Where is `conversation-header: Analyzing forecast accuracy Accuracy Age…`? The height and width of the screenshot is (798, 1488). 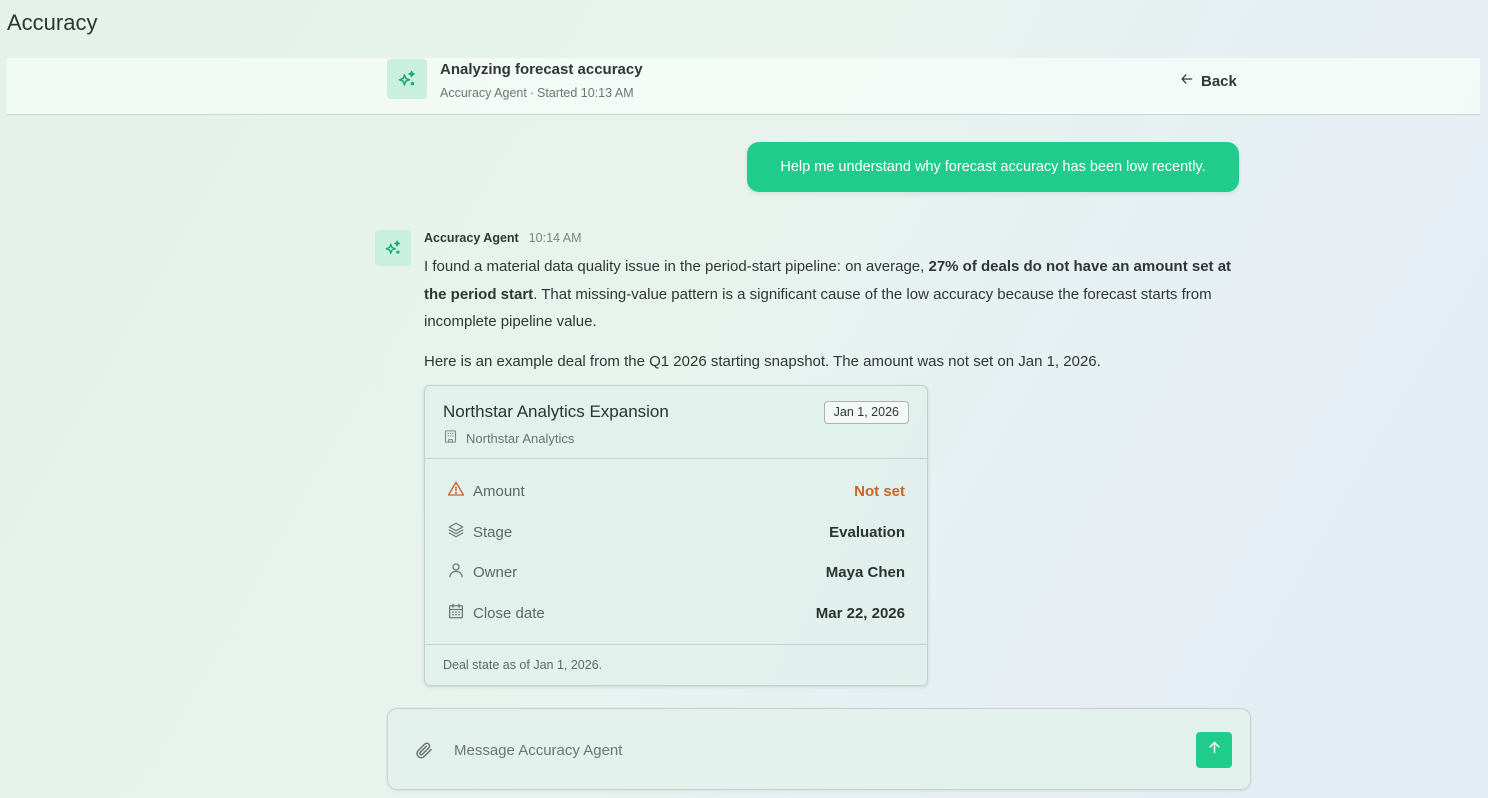 conversation-header: Analyzing forecast accuracy Accuracy Age… is located at coordinates (743, 86).